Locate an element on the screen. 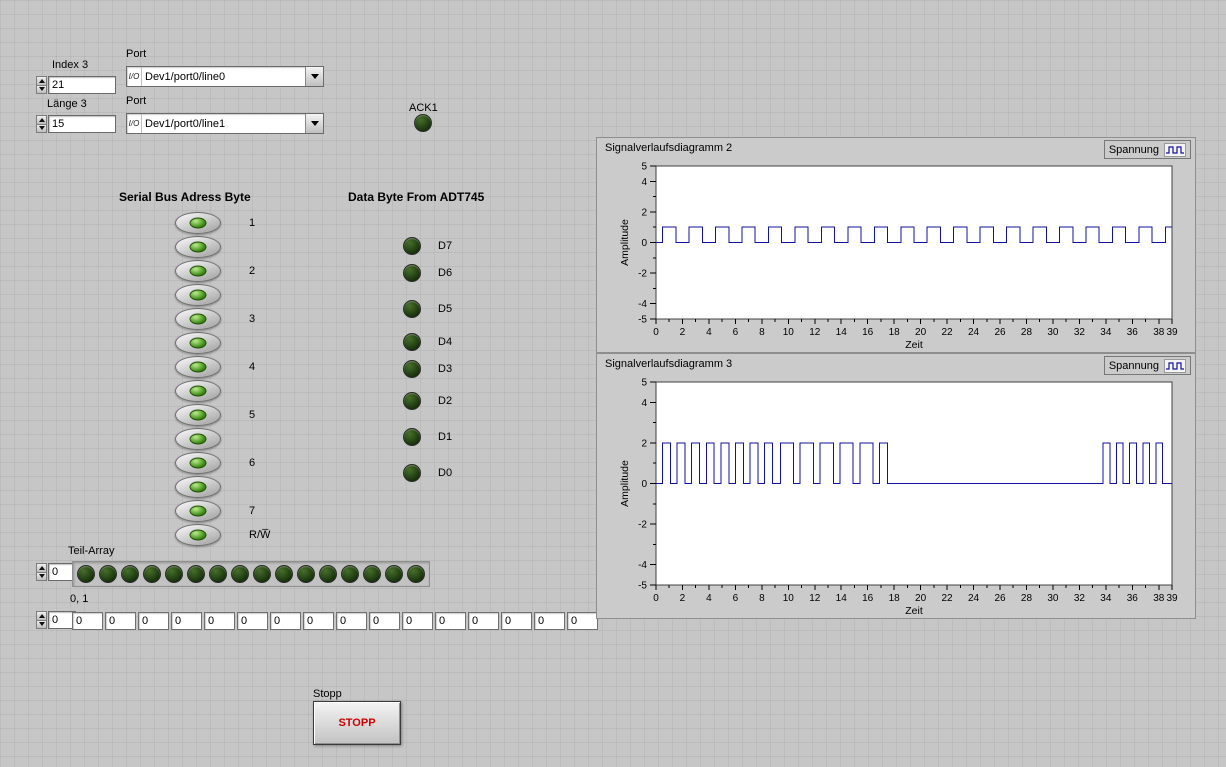 Image resolution: width=1226 pixels, height=767 pixels. port0-value: Dev1/port0/line0 is located at coordinates (223, 76).